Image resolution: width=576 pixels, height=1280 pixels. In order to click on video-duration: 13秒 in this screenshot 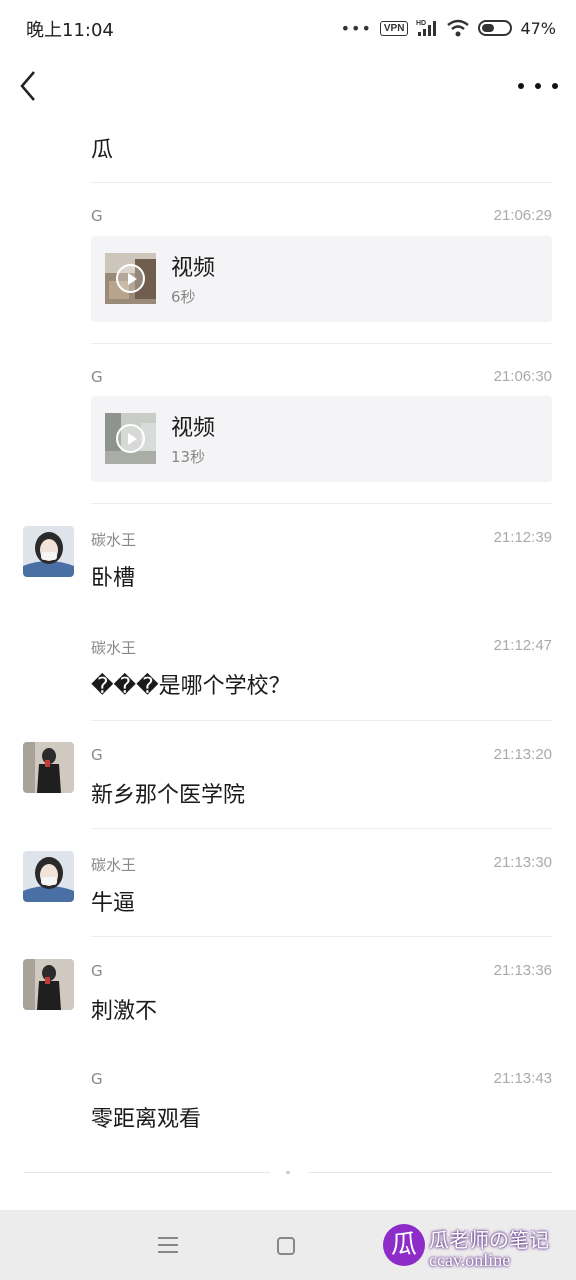, I will do `click(188, 457)`.